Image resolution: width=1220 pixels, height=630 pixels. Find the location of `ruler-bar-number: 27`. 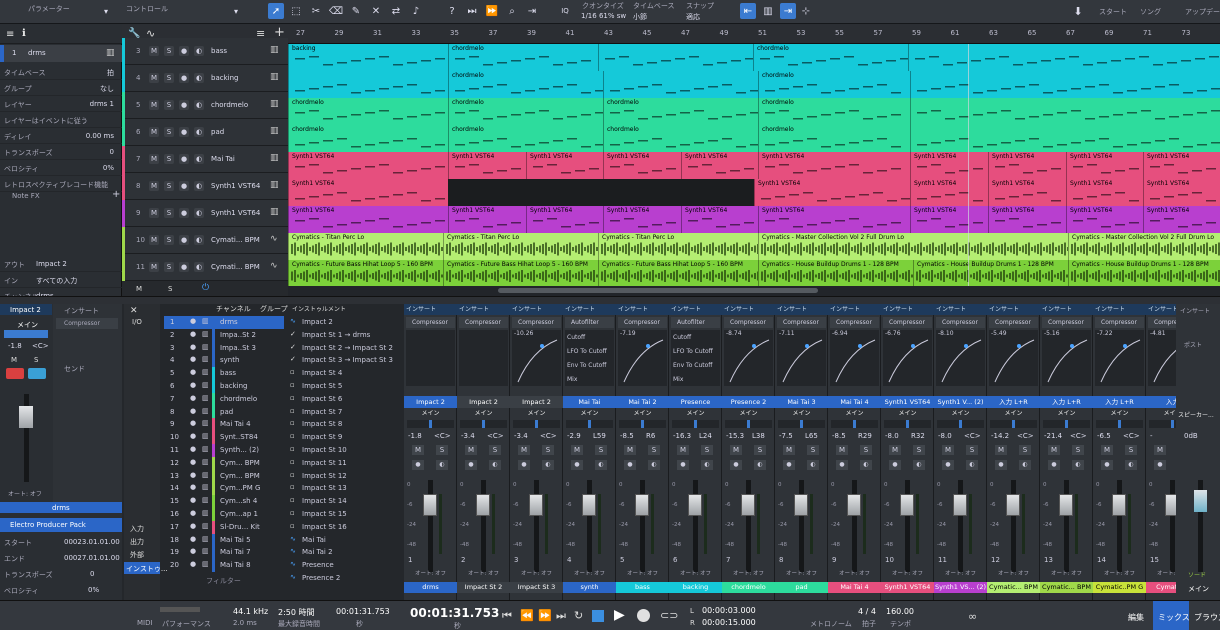

ruler-bar-number: 27 is located at coordinates (300, 33).